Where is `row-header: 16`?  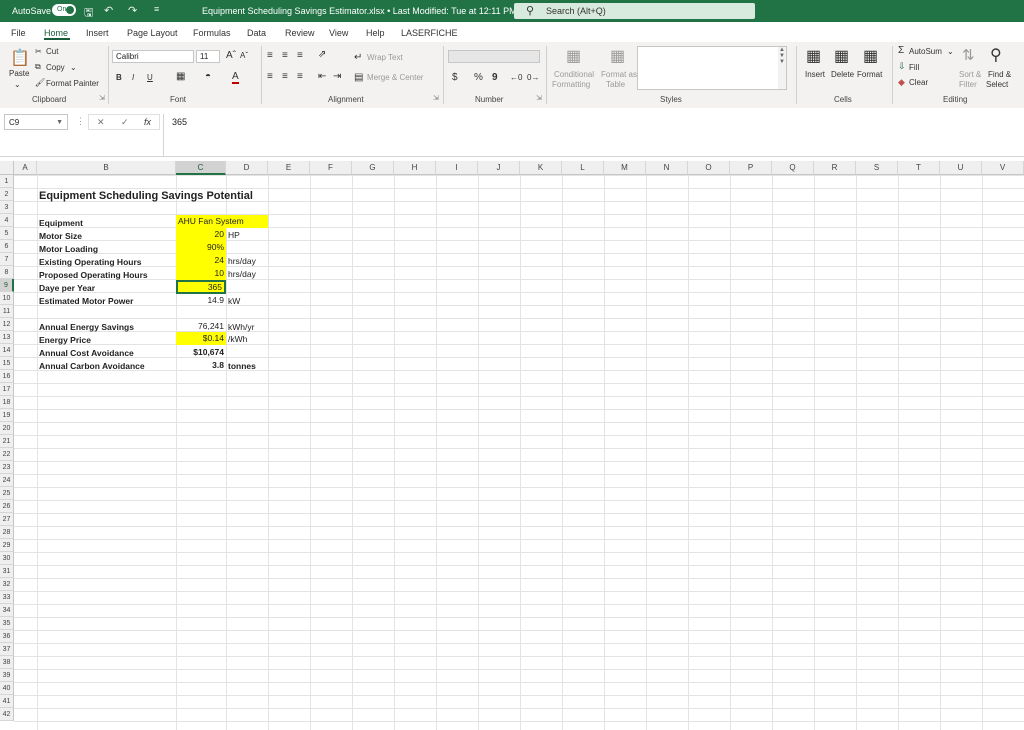
row-header: 16 is located at coordinates (7, 376).